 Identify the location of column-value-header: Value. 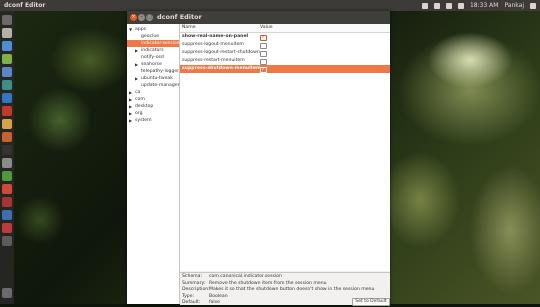
(266, 28).